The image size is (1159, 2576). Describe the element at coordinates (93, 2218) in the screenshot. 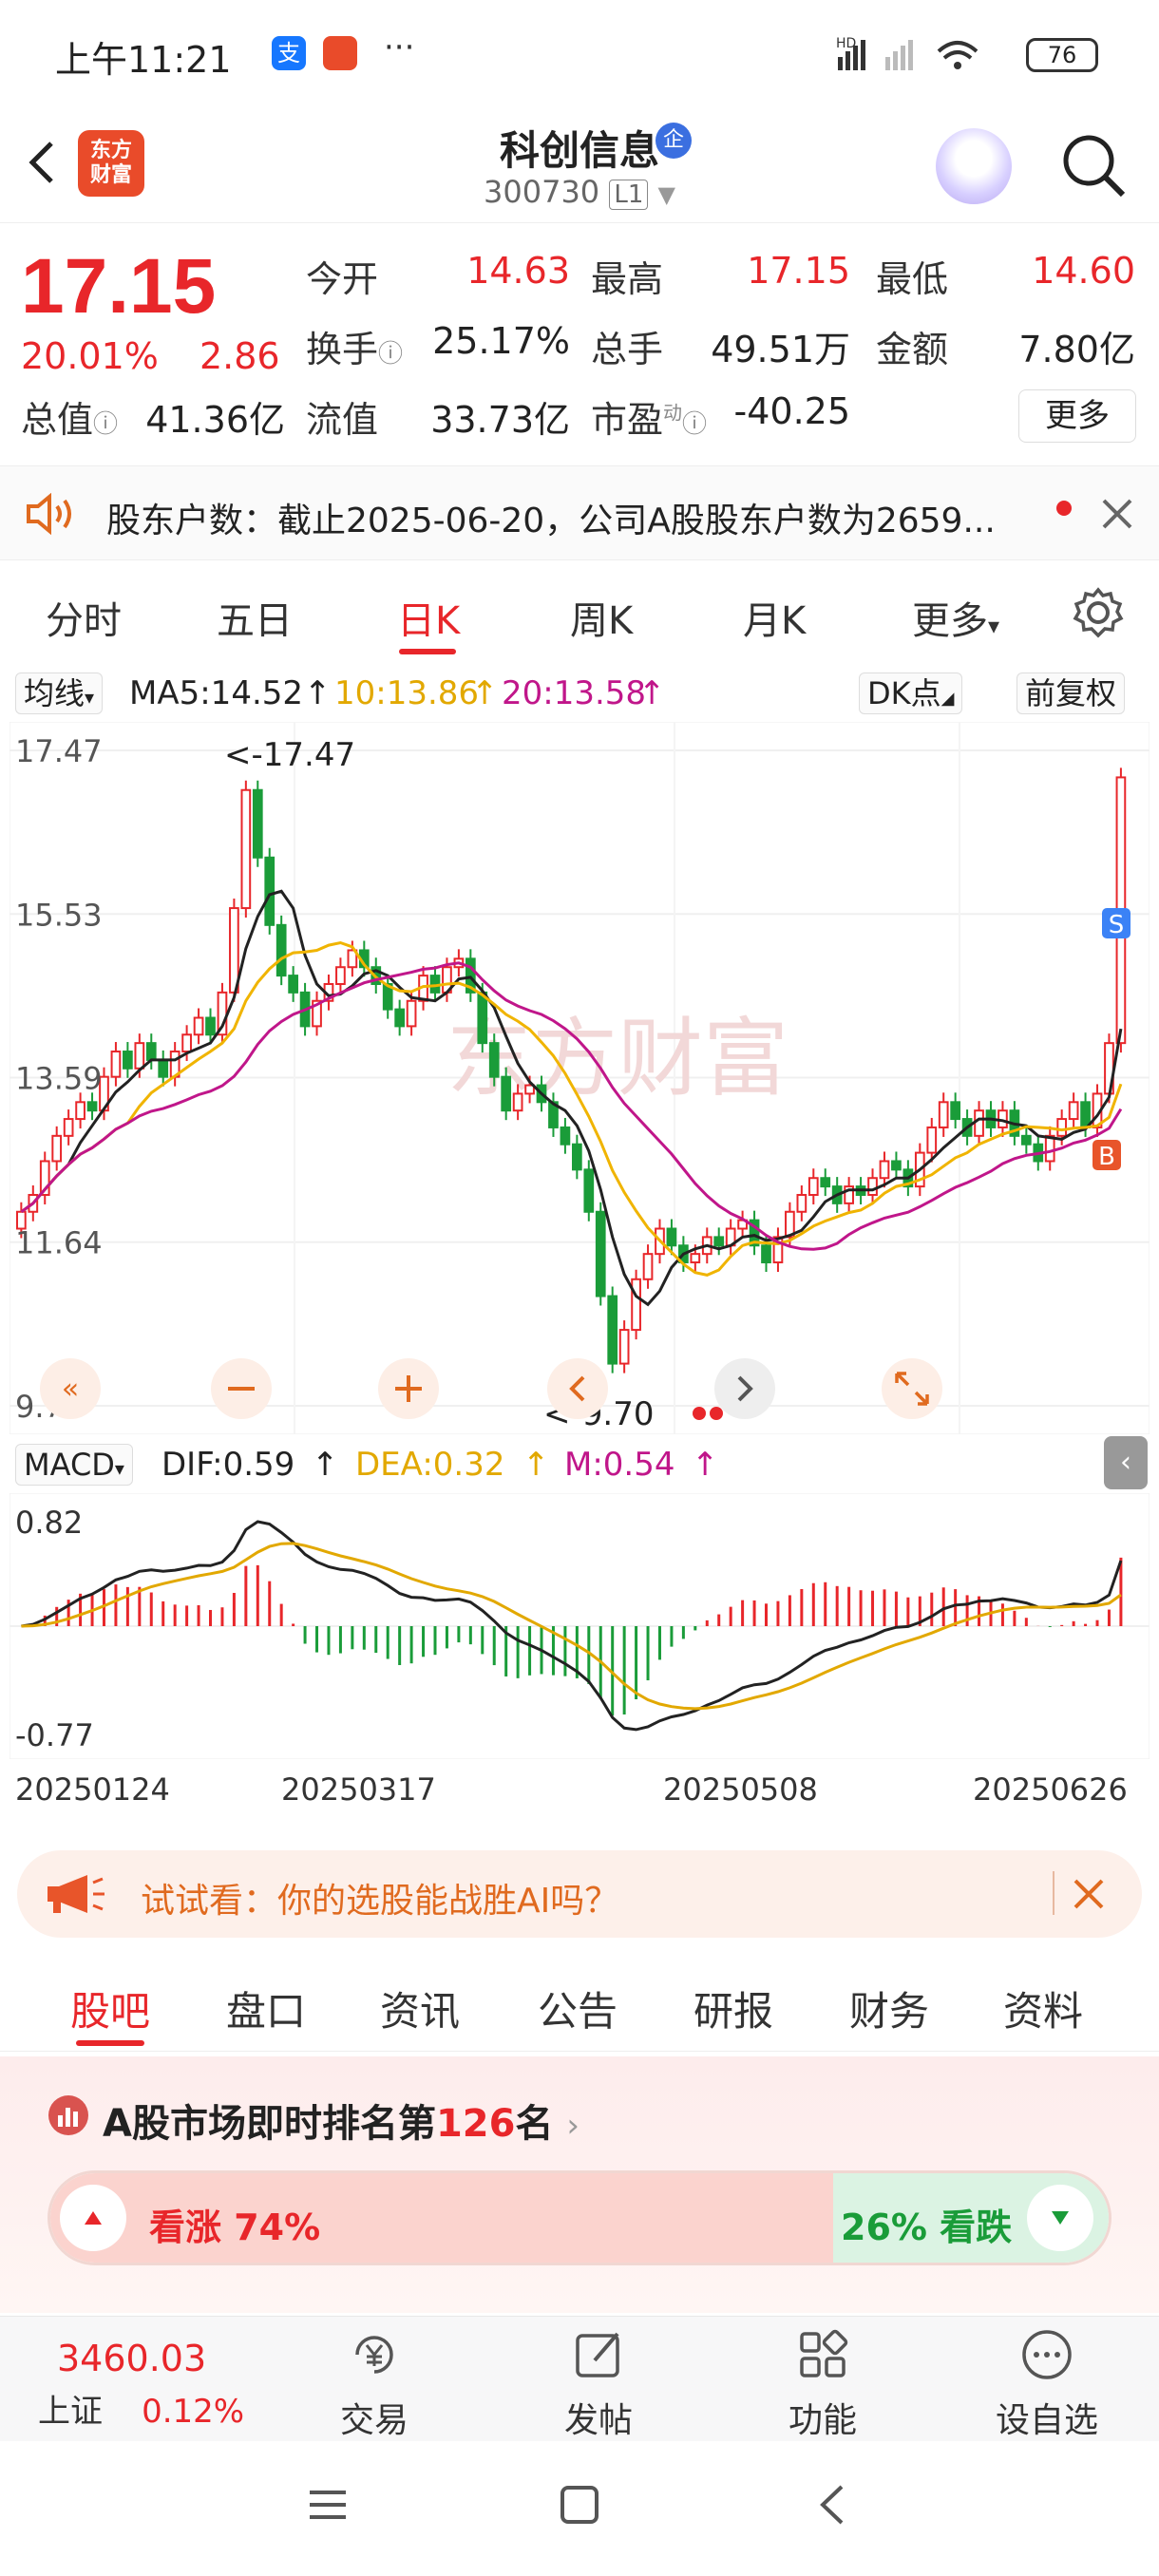

I see `bullish-button` at that location.